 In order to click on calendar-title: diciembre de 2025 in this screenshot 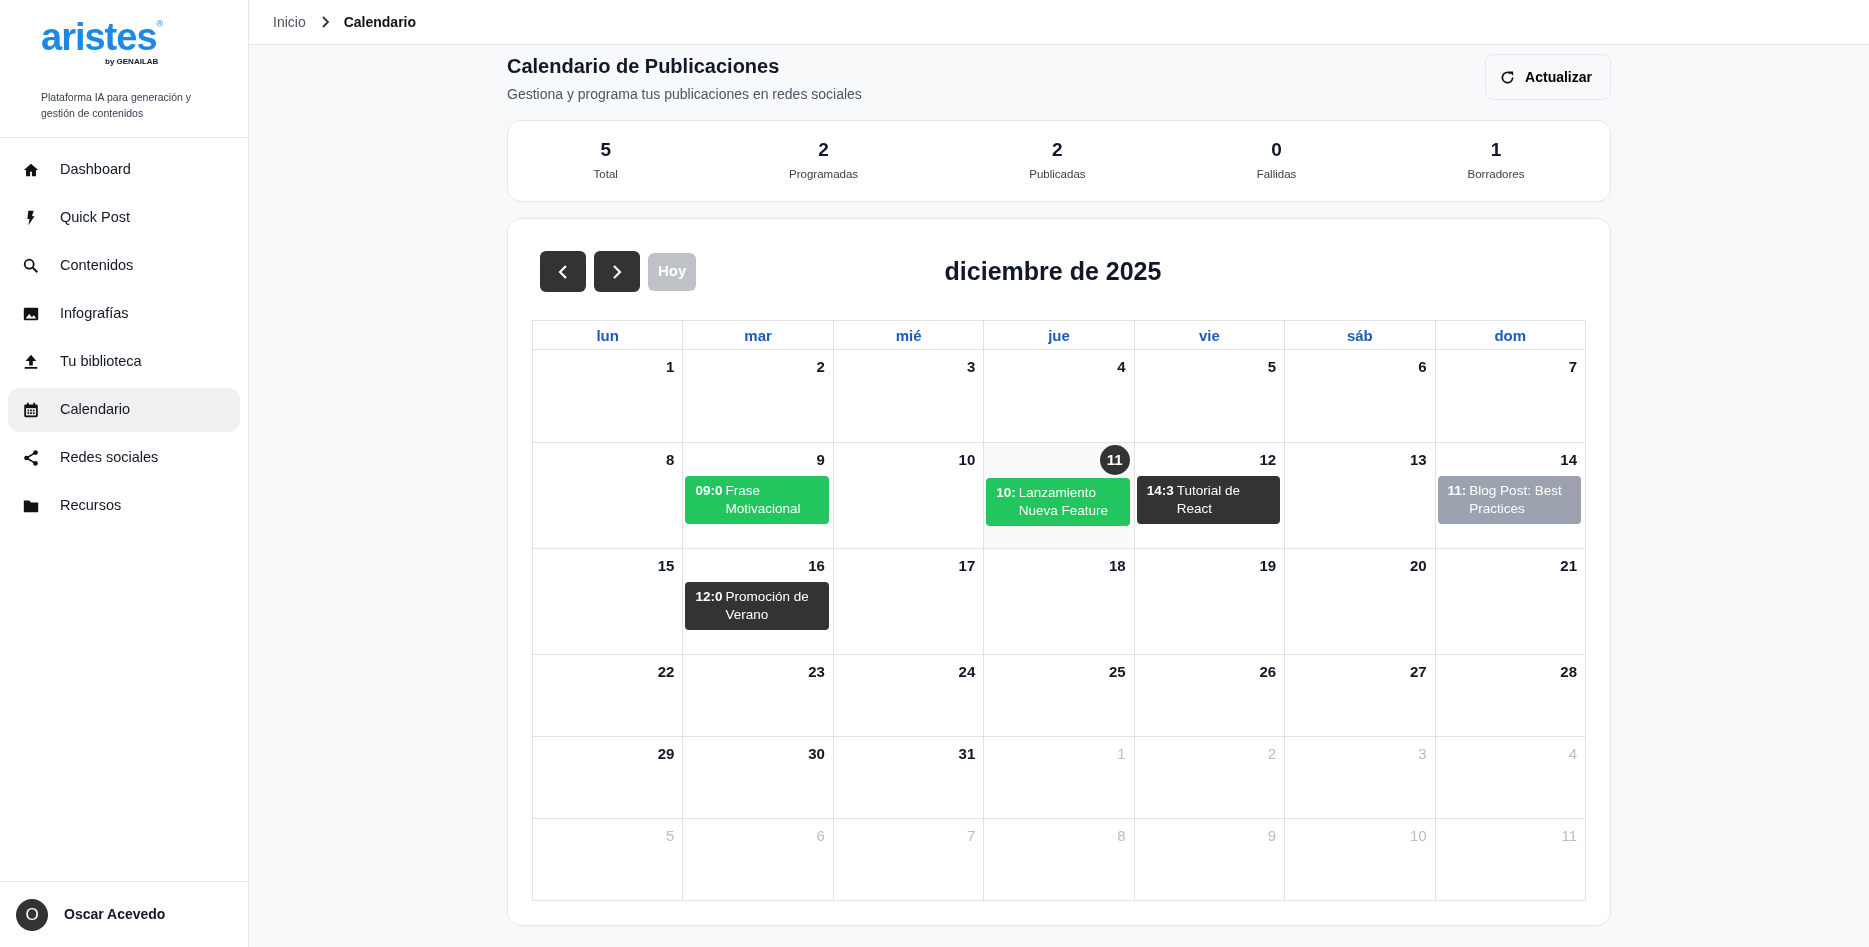, I will do `click(1053, 271)`.